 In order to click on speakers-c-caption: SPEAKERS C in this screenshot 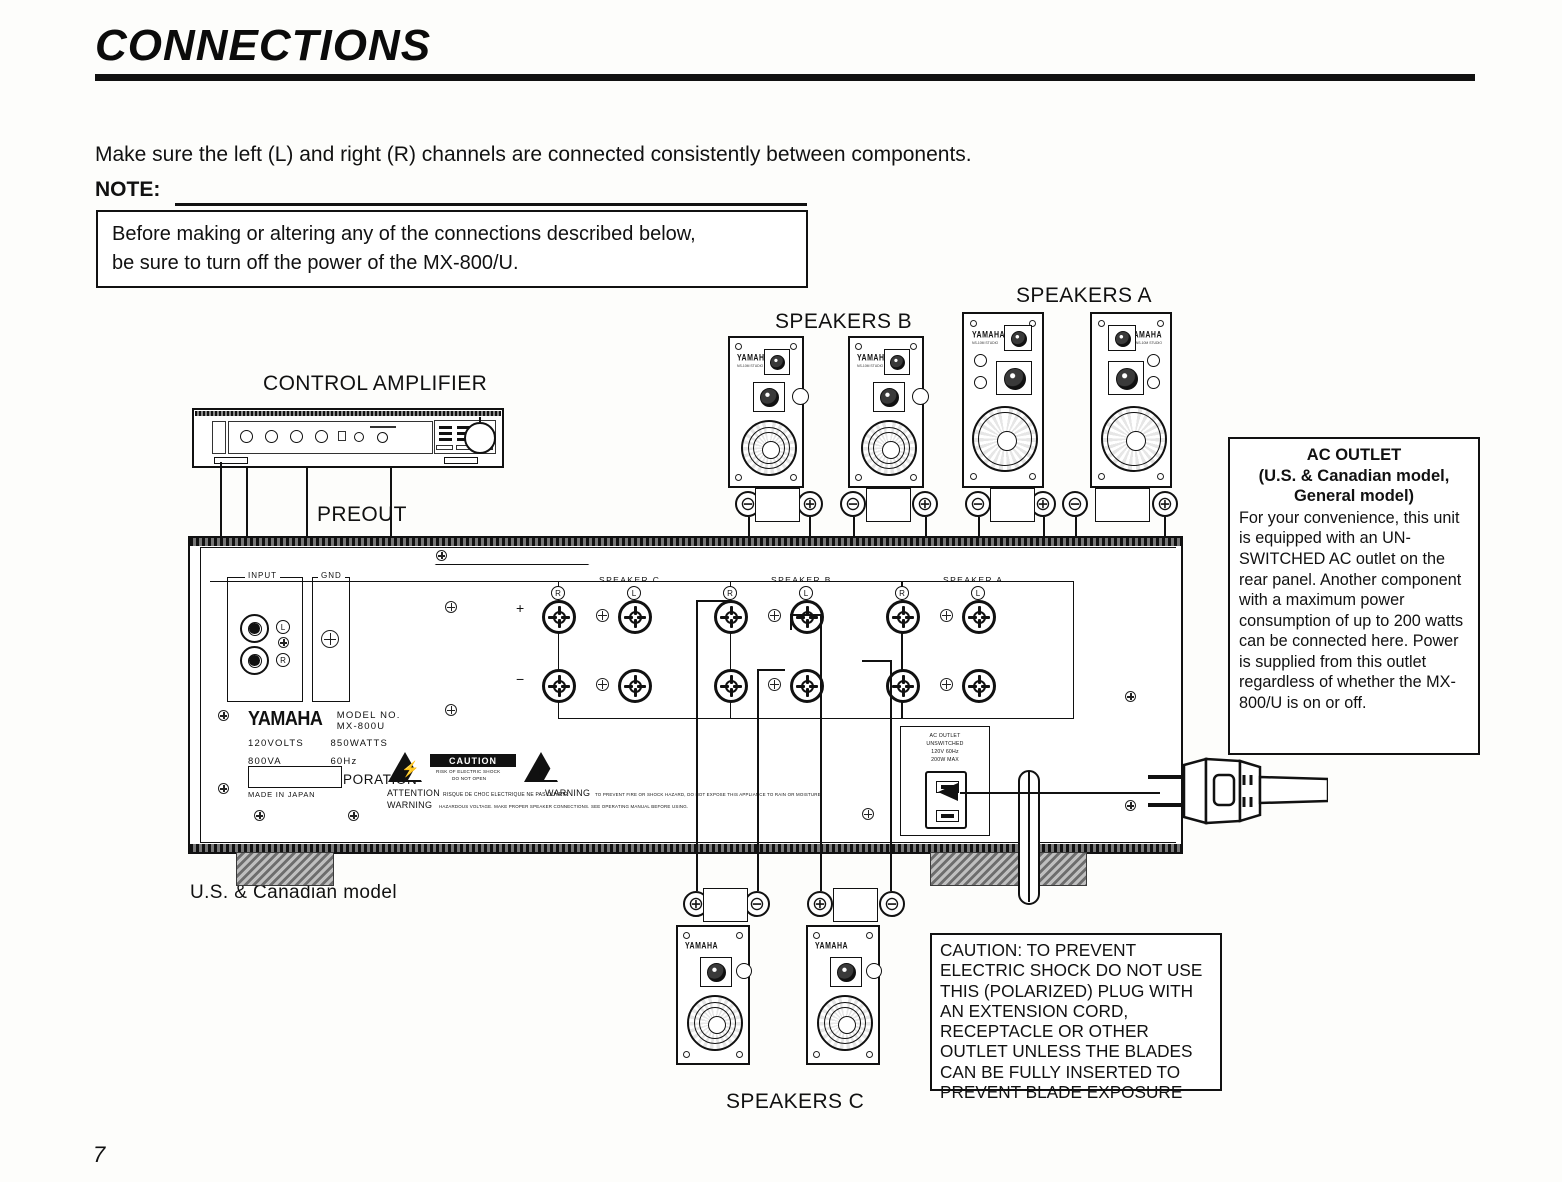, I will do `click(795, 1101)`.